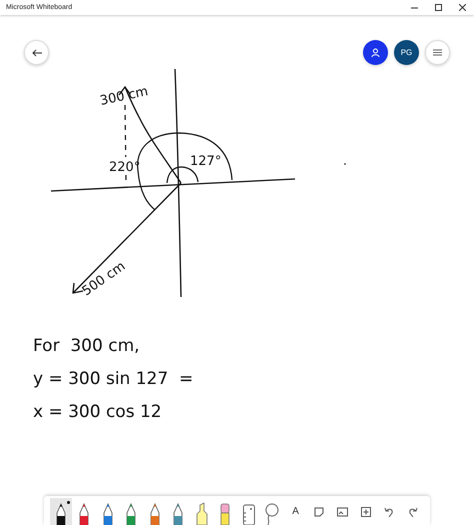  I want to click on undo-icon, so click(389, 511).